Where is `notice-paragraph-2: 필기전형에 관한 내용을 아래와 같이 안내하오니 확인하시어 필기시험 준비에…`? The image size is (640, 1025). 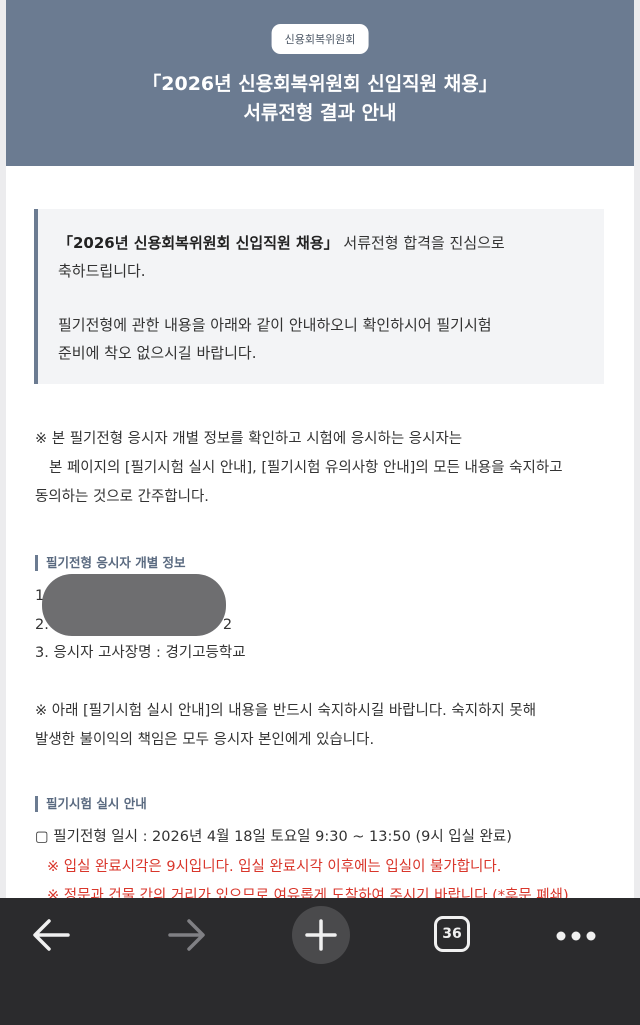 notice-paragraph-2: 필기전형에 관한 내용을 아래와 같이 안내하오니 확인하시어 필기시험 준비에… is located at coordinates (321, 339).